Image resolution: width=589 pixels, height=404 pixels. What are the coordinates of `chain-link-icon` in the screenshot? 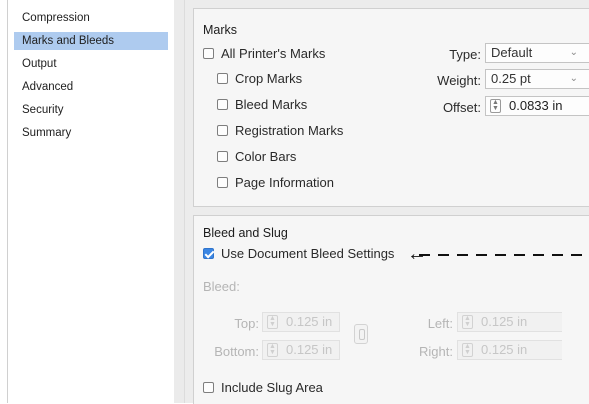 It's located at (361, 334).